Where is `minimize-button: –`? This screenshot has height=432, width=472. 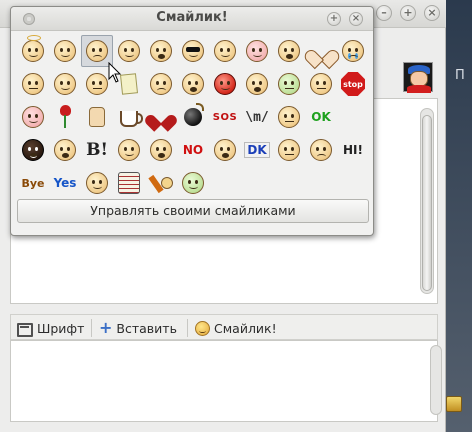
minimize-button: – is located at coordinates (384, 13).